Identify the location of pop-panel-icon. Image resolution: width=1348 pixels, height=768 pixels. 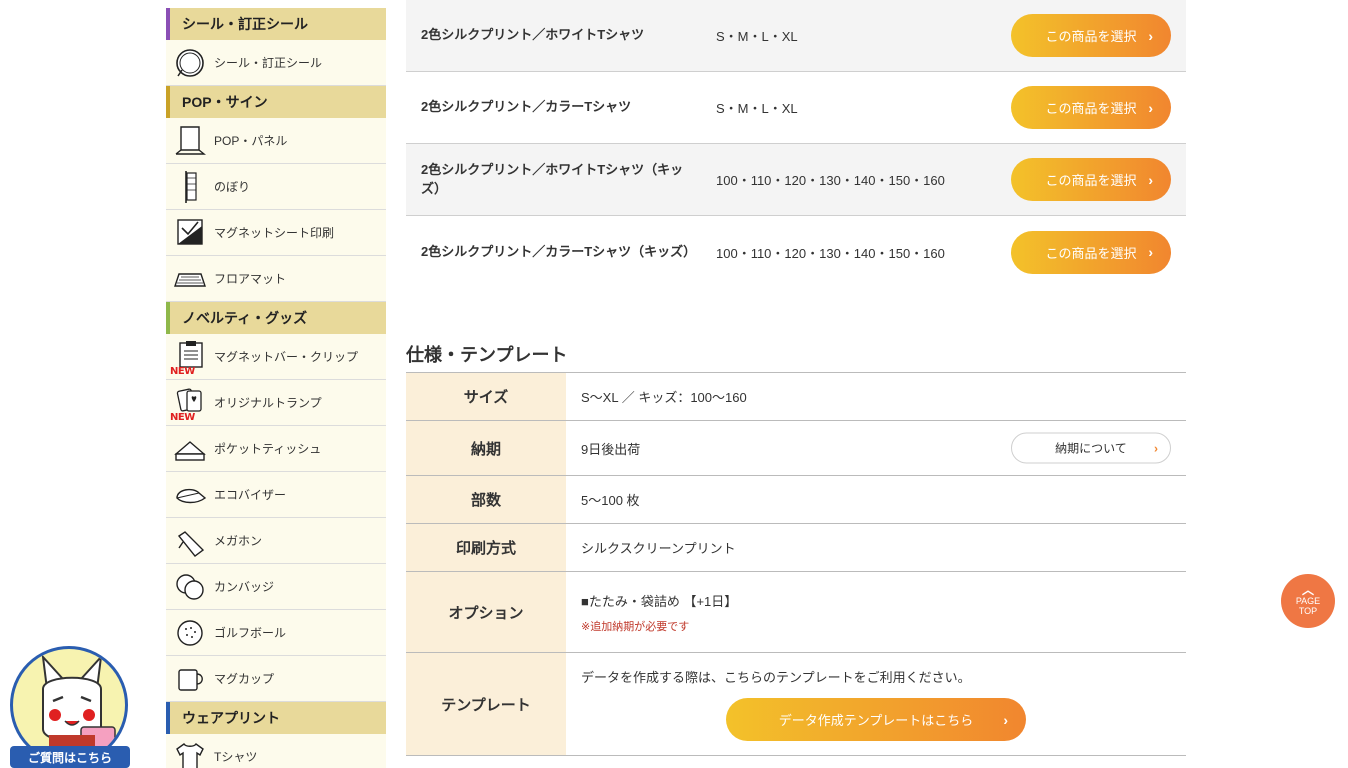
(190, 141).